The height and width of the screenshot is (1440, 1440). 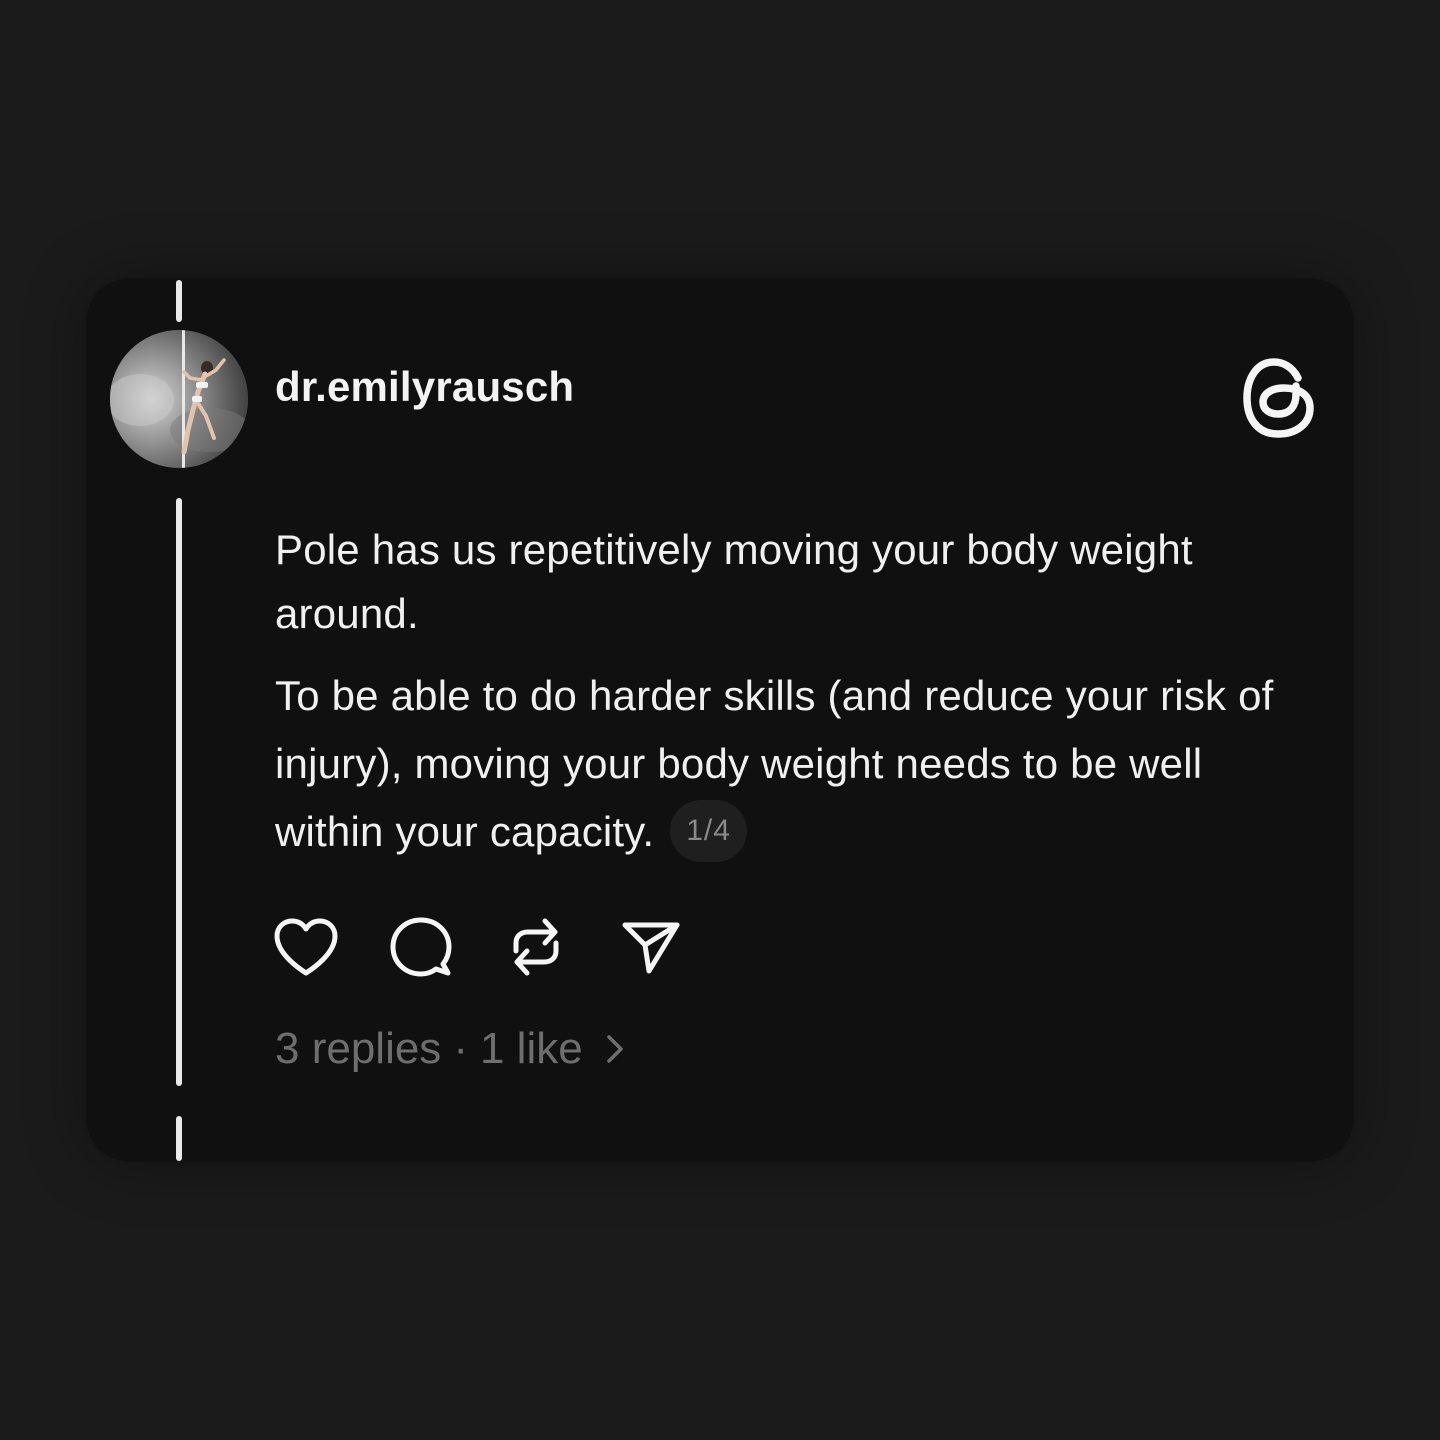 I want to click on share-button, so click(x=651, y=947).